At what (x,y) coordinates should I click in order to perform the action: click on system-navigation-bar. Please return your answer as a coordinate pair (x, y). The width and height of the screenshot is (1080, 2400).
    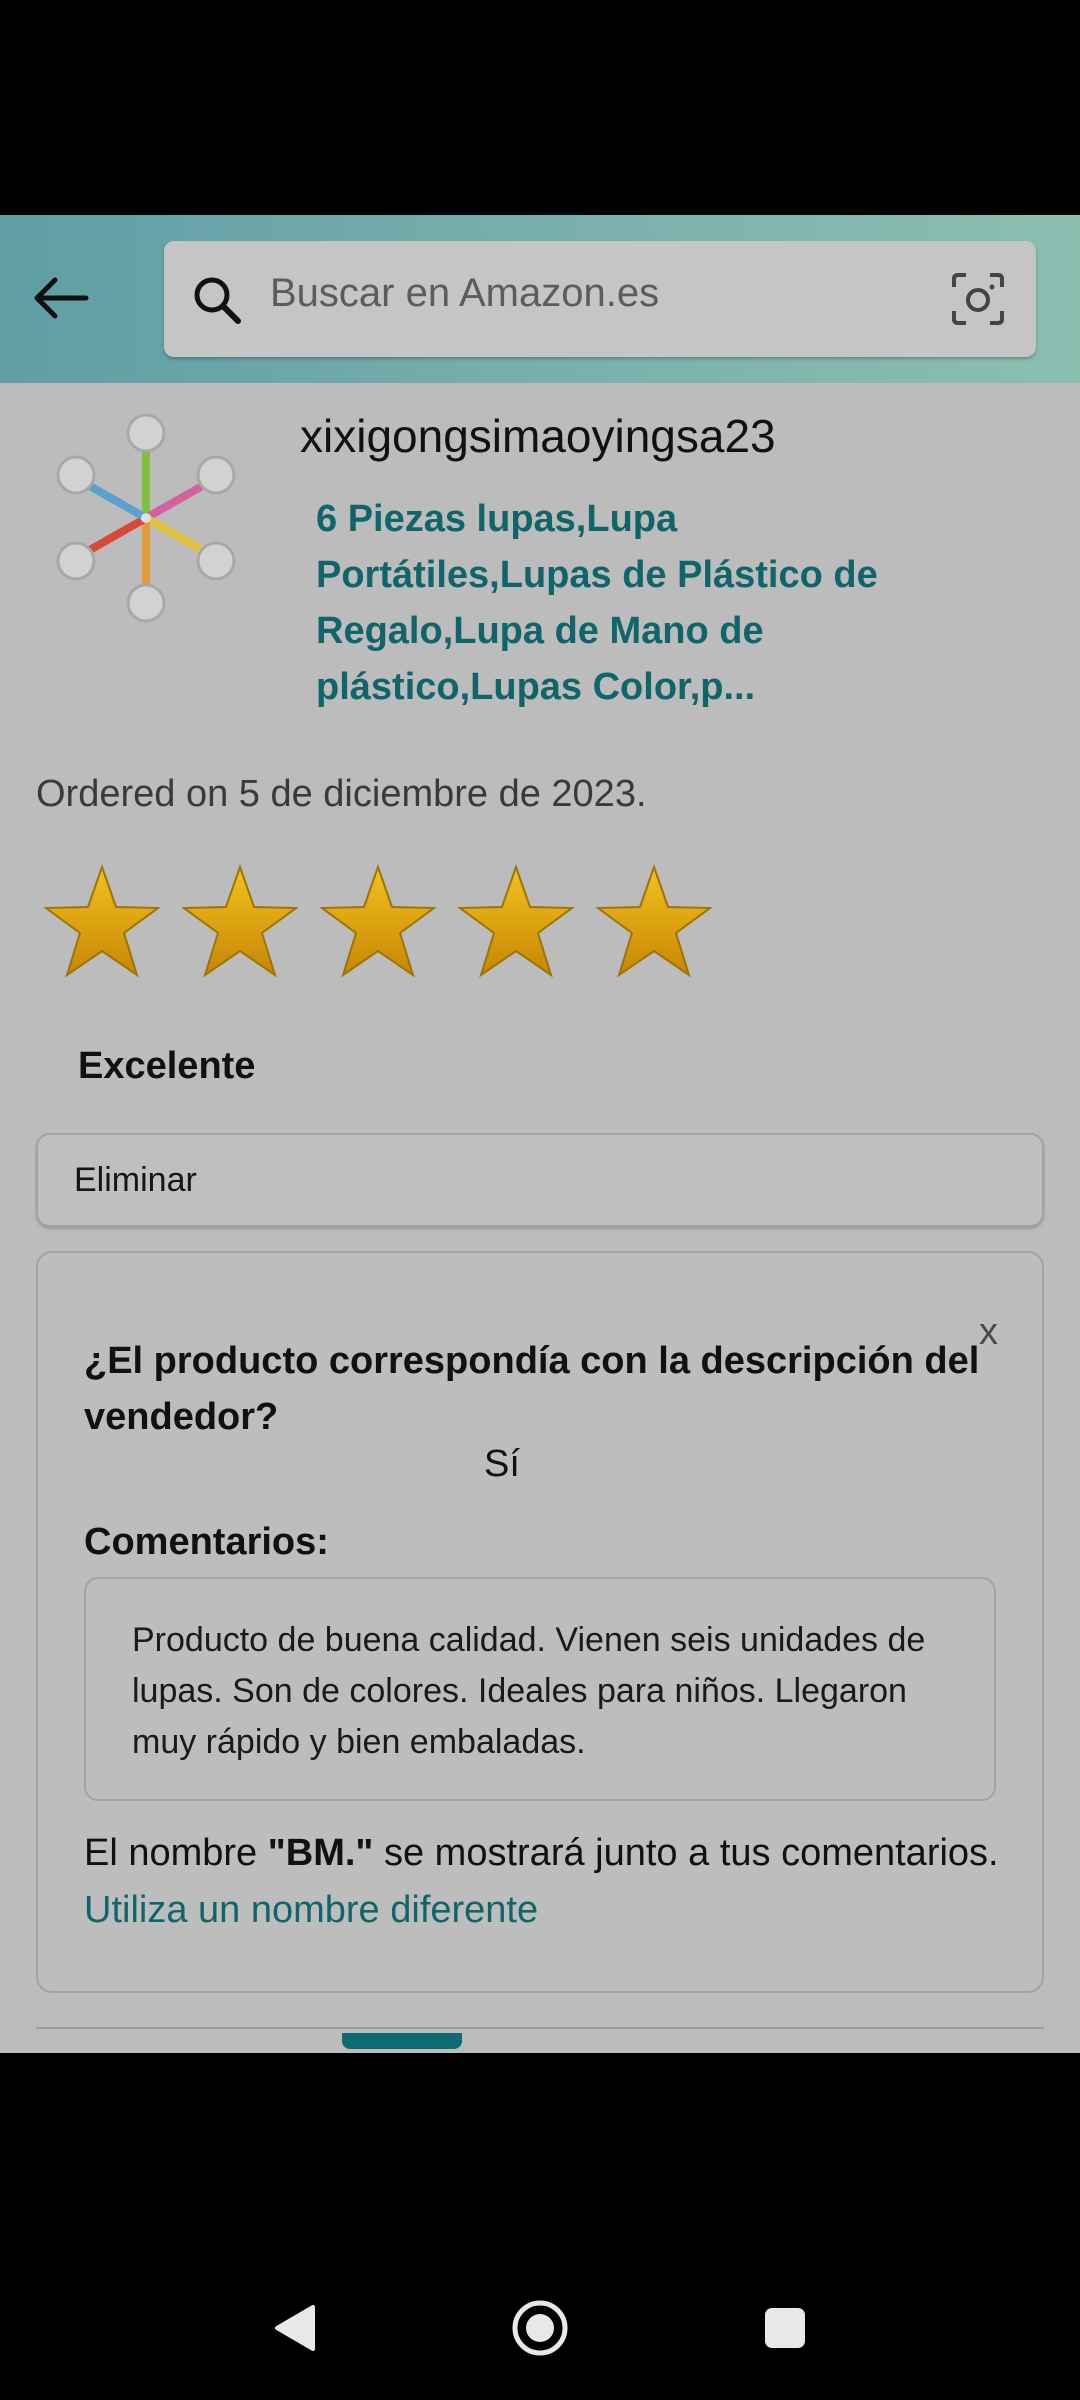
    Looking at the image, I should click on (540, 2226).